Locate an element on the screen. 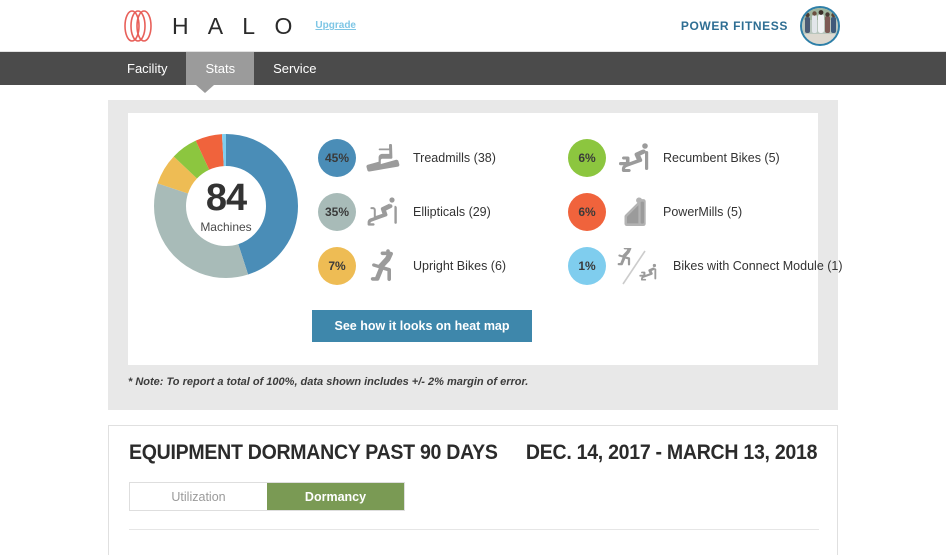 This screenshot has height=555, width=946. machines-total: 84 is located at coordinates (226, 197).